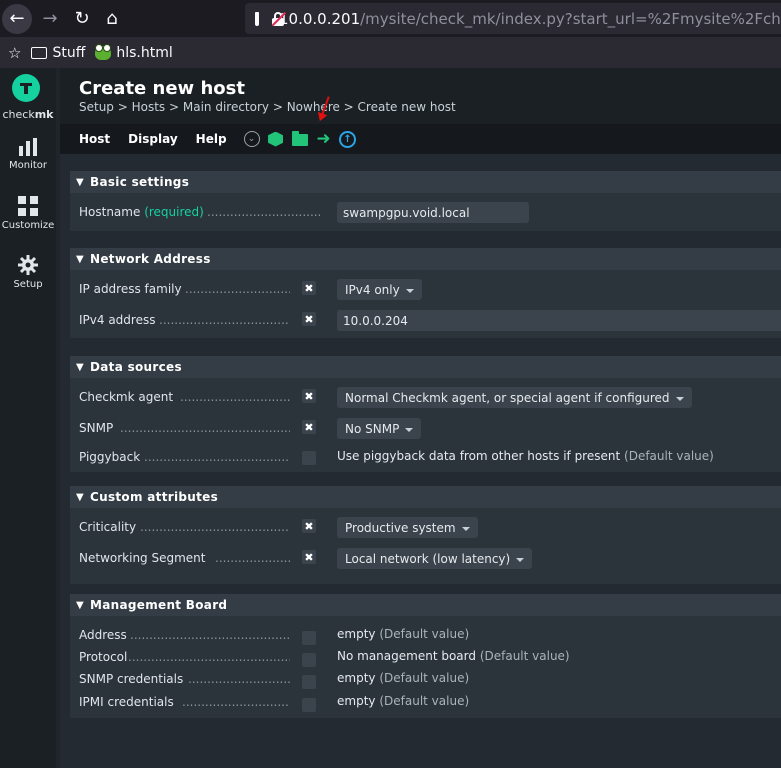  I want to click on sidebar-item-monitor: Monitor, so click(28, 154).